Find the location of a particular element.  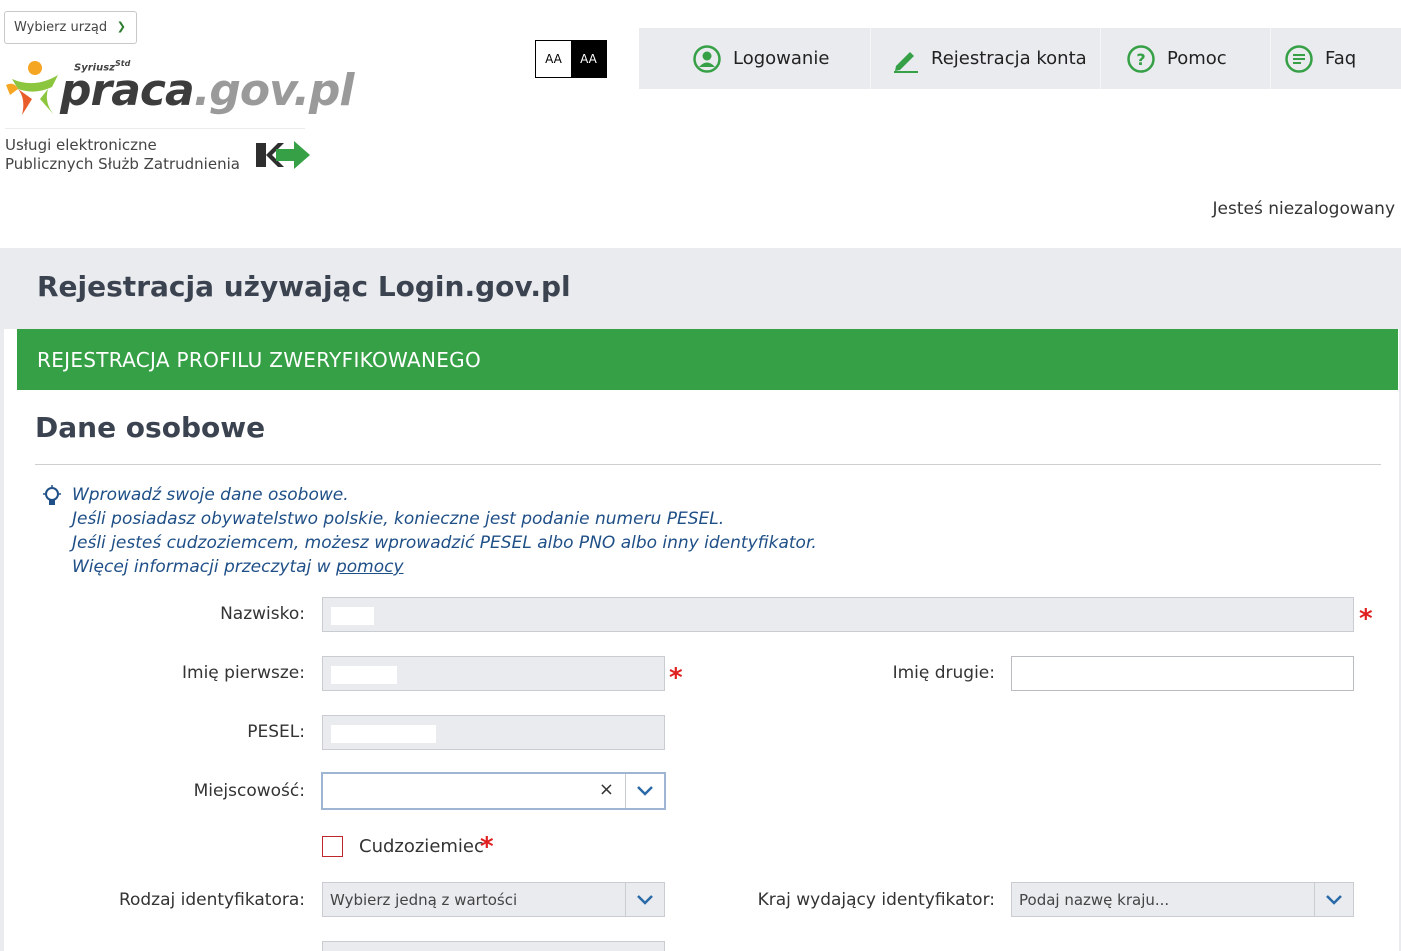

id-type-label: Rodzaj identyfikatora: is located at coordinates (211, 900).